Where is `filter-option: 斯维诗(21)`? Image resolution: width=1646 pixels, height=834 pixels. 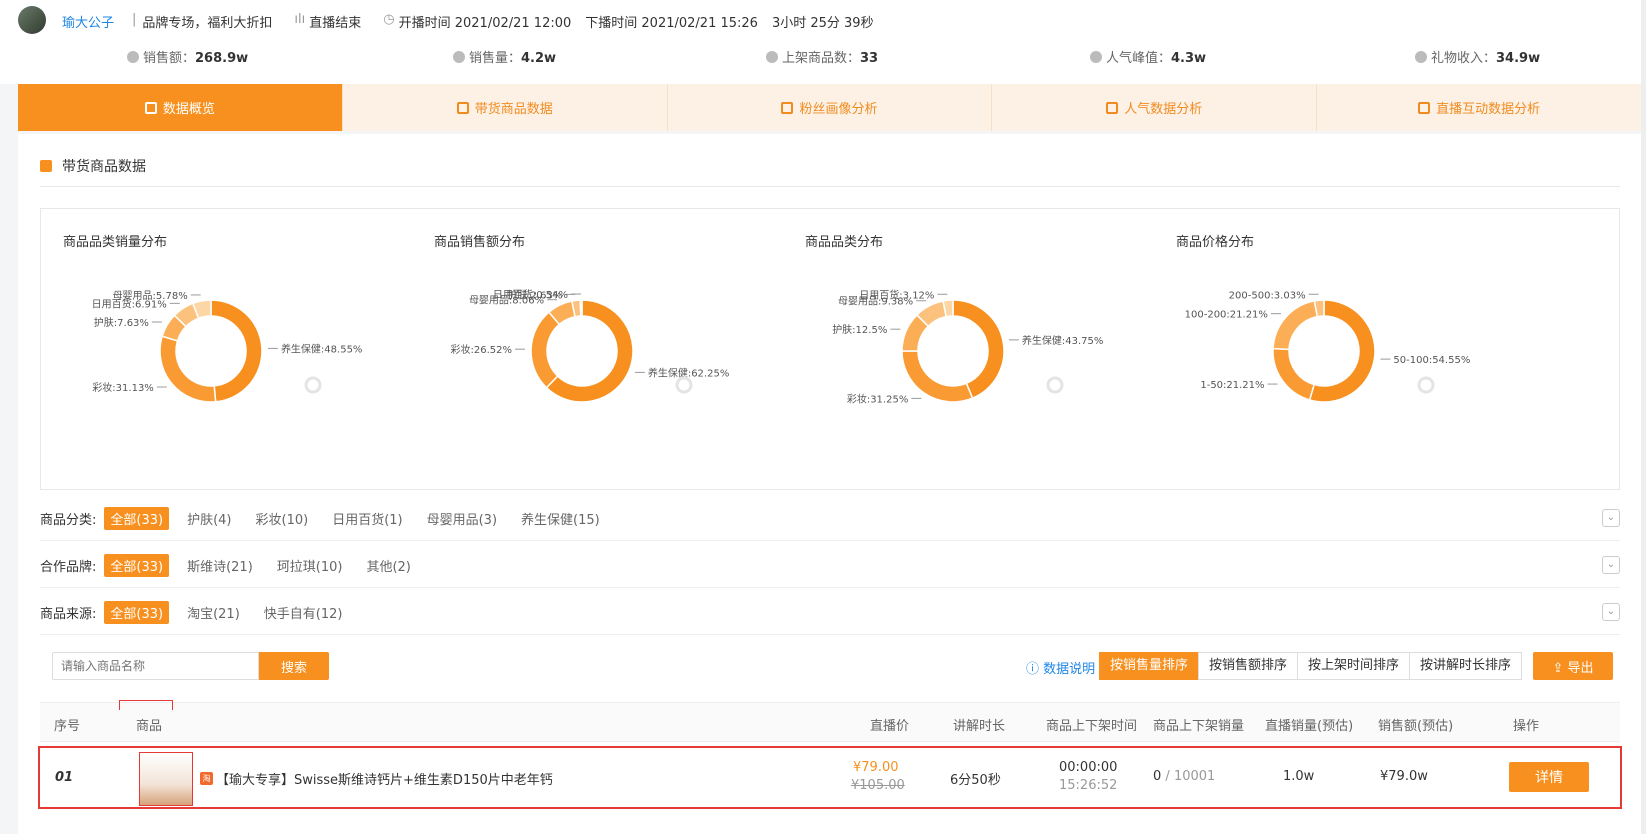 filter-option: 斯维诗(21) is located at coordinates (220, 565).